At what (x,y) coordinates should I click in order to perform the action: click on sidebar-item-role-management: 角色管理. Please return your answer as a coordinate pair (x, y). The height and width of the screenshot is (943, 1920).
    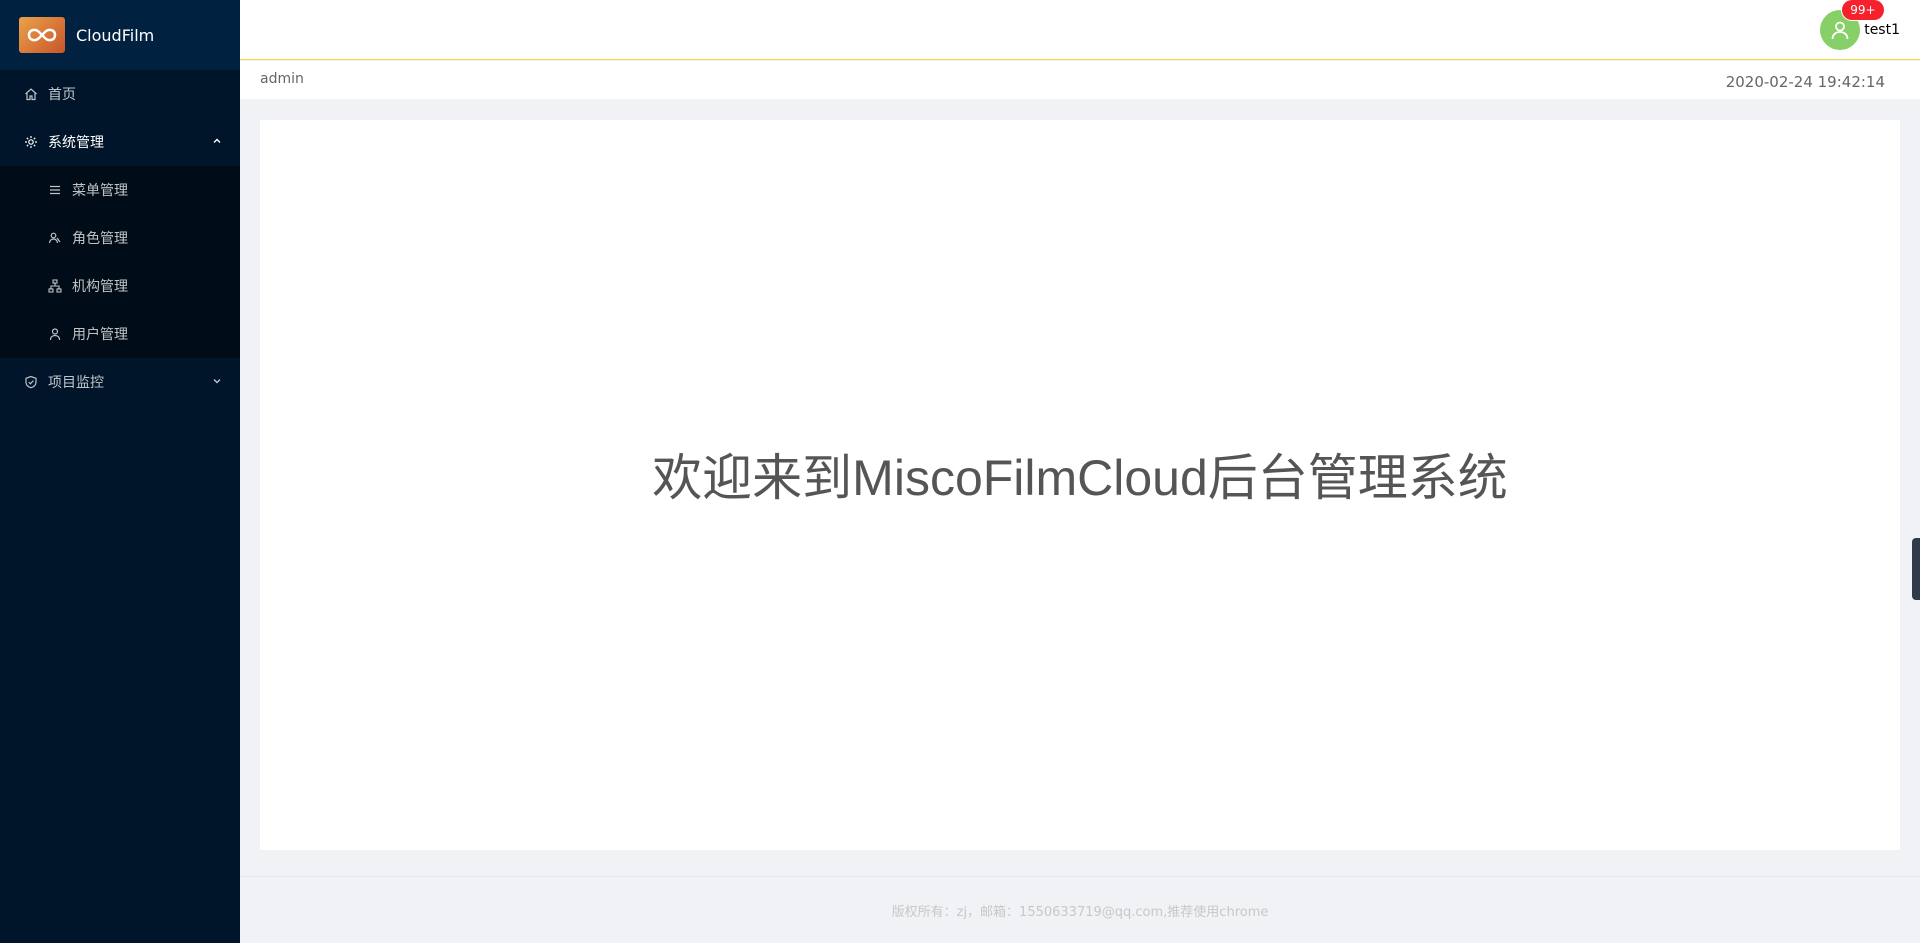
    Looking at the image, I should click on (120, 238).